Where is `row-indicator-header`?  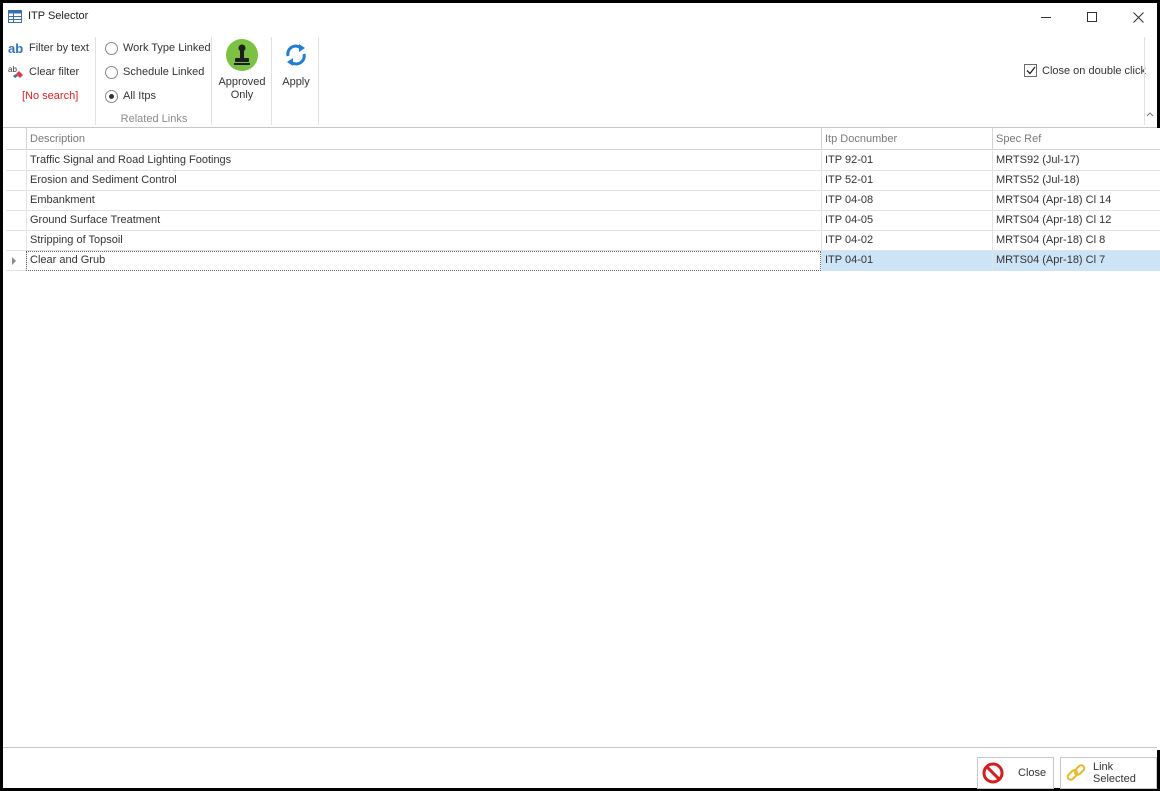
row-indicator-header is located at coordinates (16, 139).